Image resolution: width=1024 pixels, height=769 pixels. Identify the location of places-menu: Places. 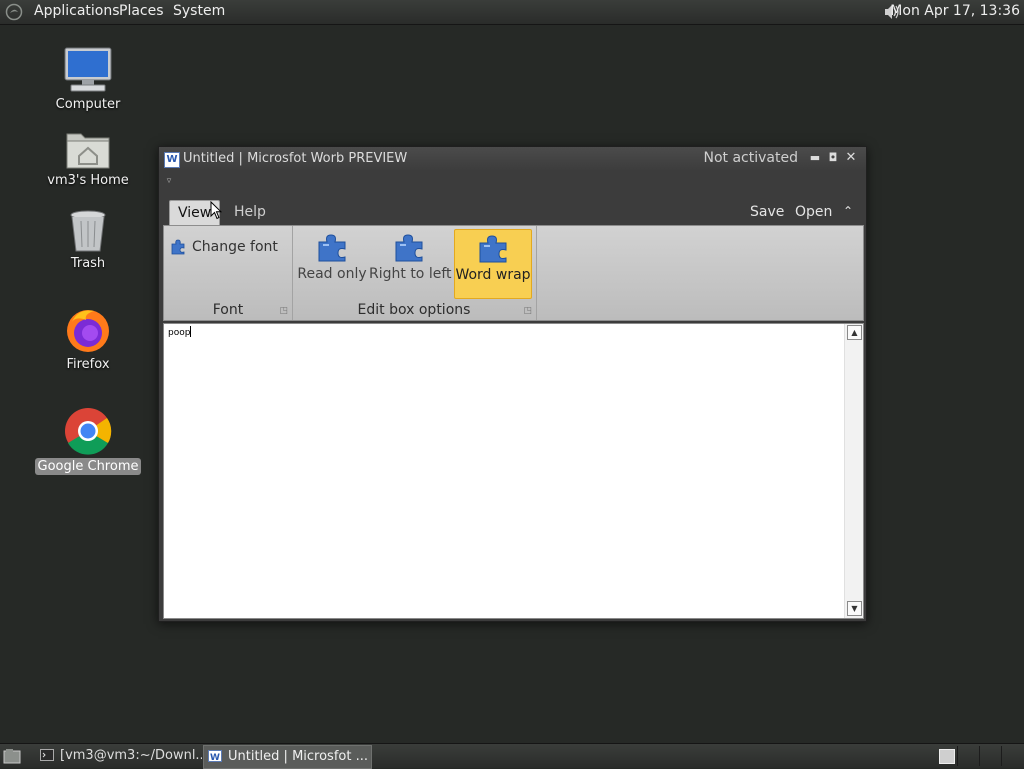
(141, 11).